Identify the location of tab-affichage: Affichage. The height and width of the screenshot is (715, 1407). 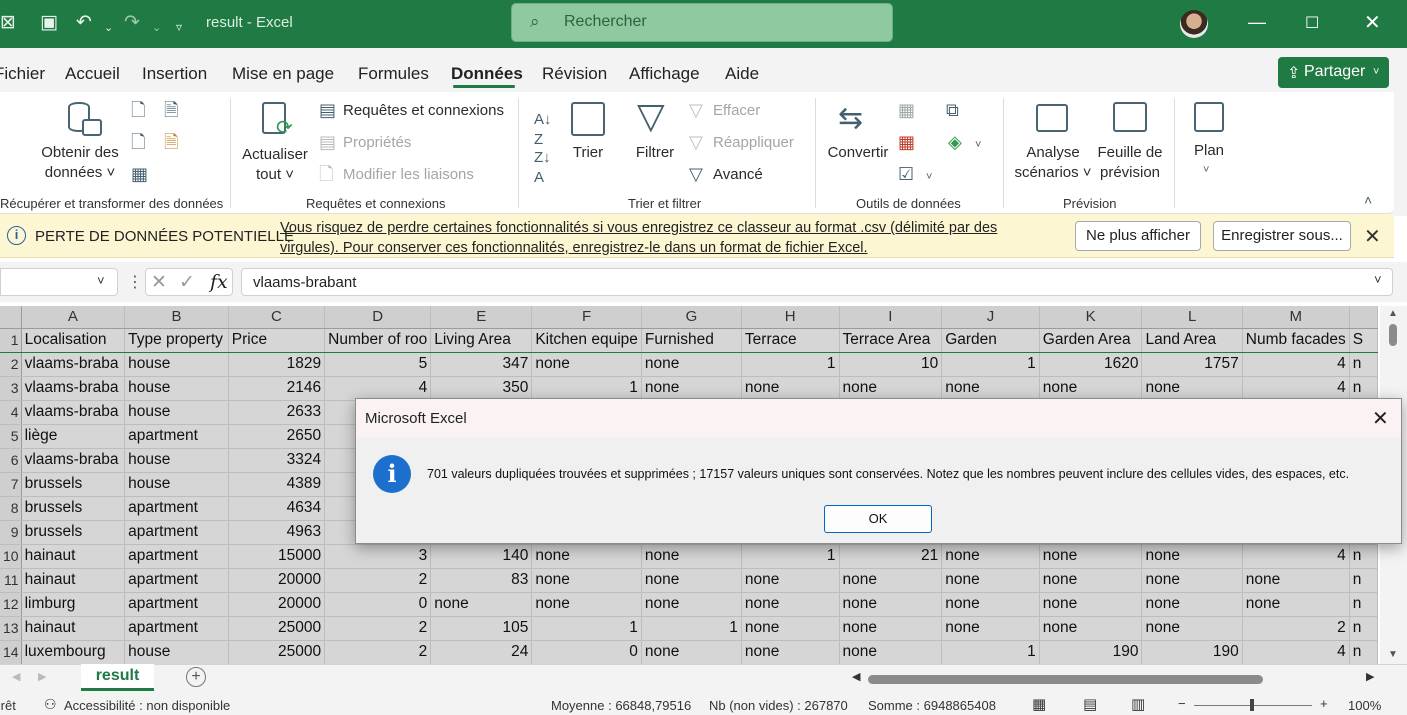
(664, 74).